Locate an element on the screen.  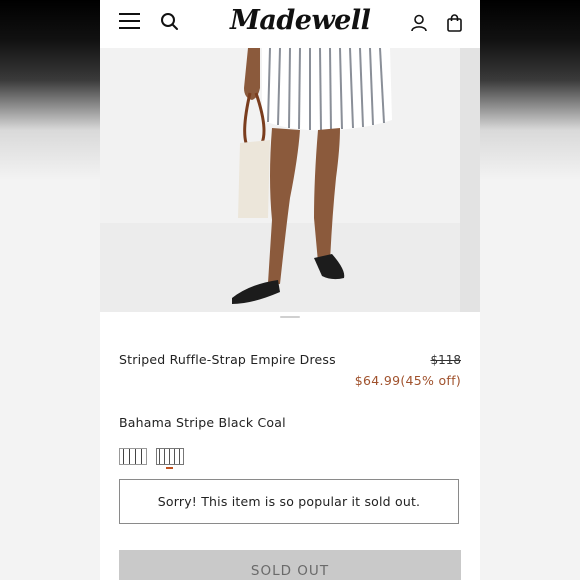
sold-out-button-label: SOLD OUT is located at coordinates (290, 571).